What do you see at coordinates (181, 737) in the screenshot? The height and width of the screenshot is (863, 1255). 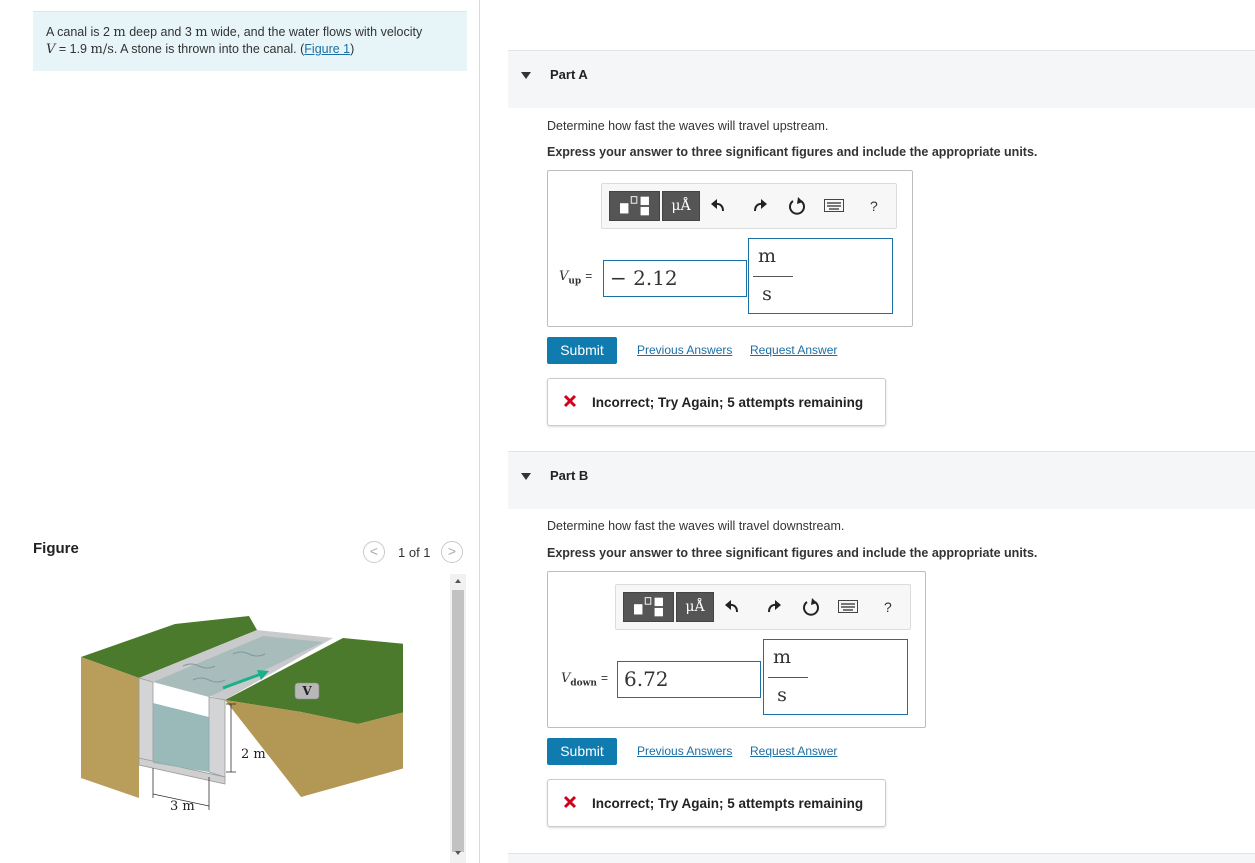 I see `water-cross-section` at bounding box center [181, 737].